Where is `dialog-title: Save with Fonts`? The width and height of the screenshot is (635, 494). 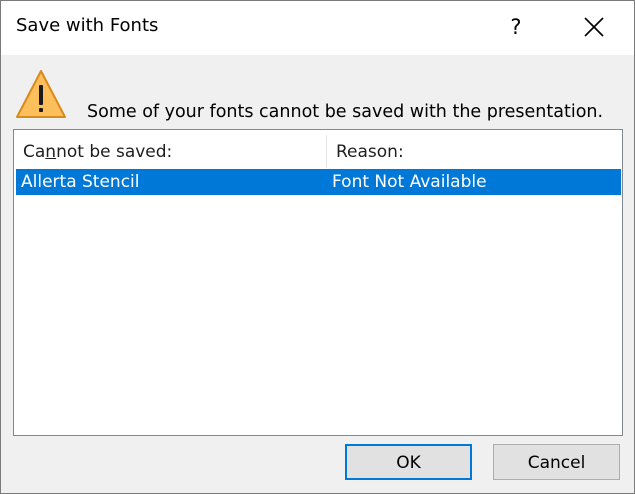 dialog-title: Save with Fonts is located at coordinates (87, 25).